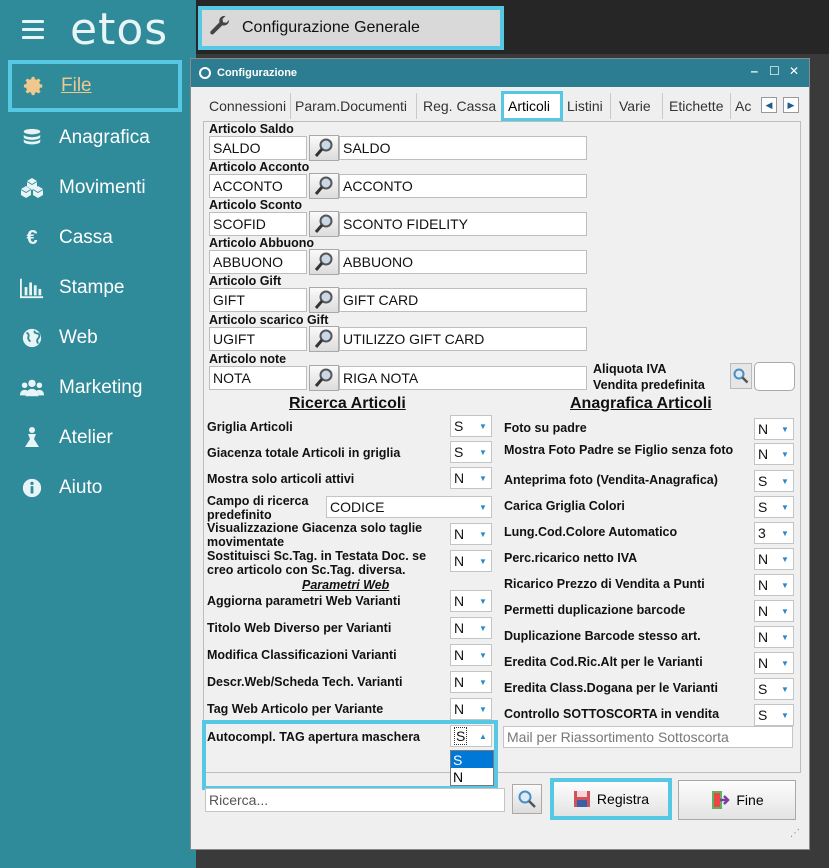 The image size is (829, 868). What do you see at coordinates (251, 129) in the screenshot?
I see `articolo-label: Articolo Saldo` at bounding box center [251, 129].